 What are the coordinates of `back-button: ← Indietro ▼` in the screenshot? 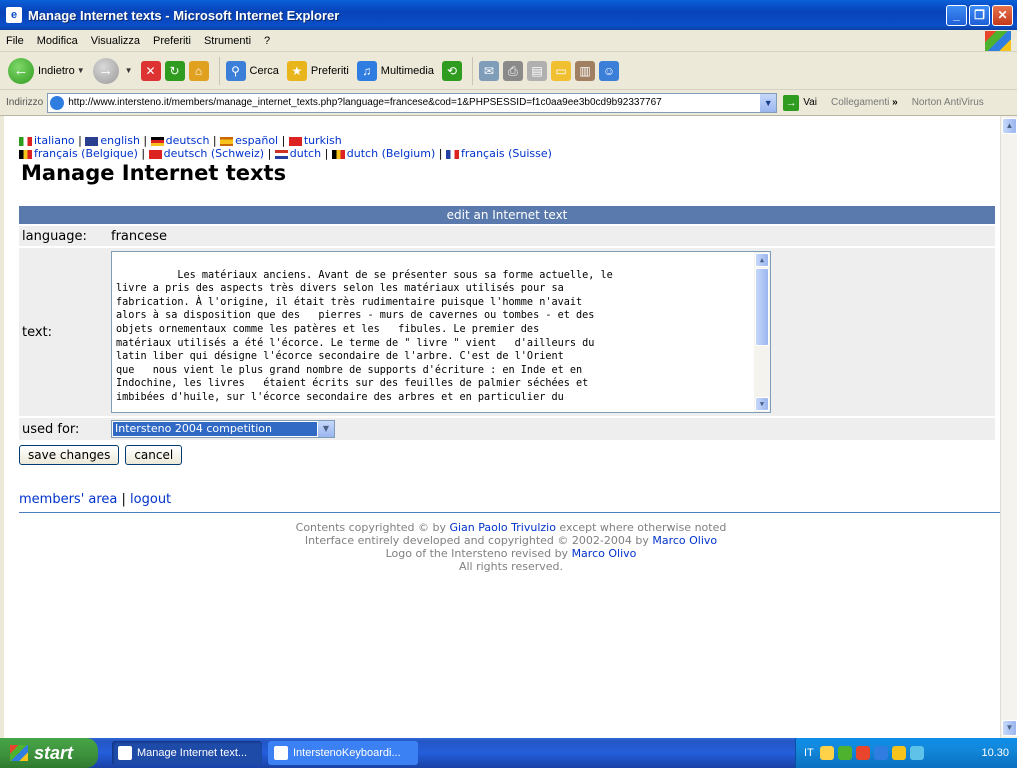 It's located at (46, 70).